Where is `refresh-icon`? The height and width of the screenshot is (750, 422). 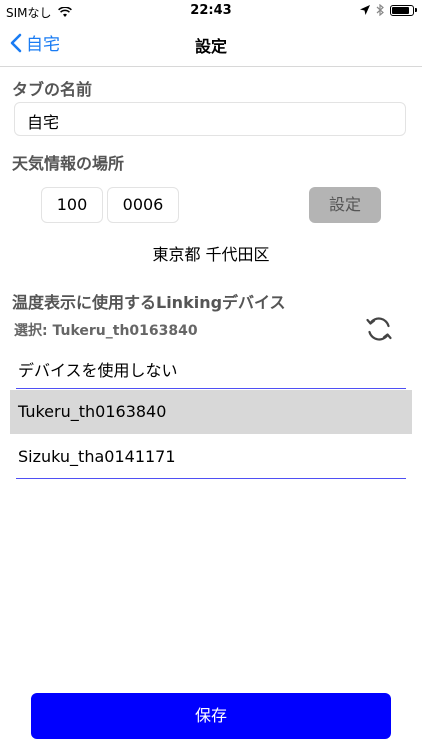 refresh-icon is located at coordinates (379, 329).